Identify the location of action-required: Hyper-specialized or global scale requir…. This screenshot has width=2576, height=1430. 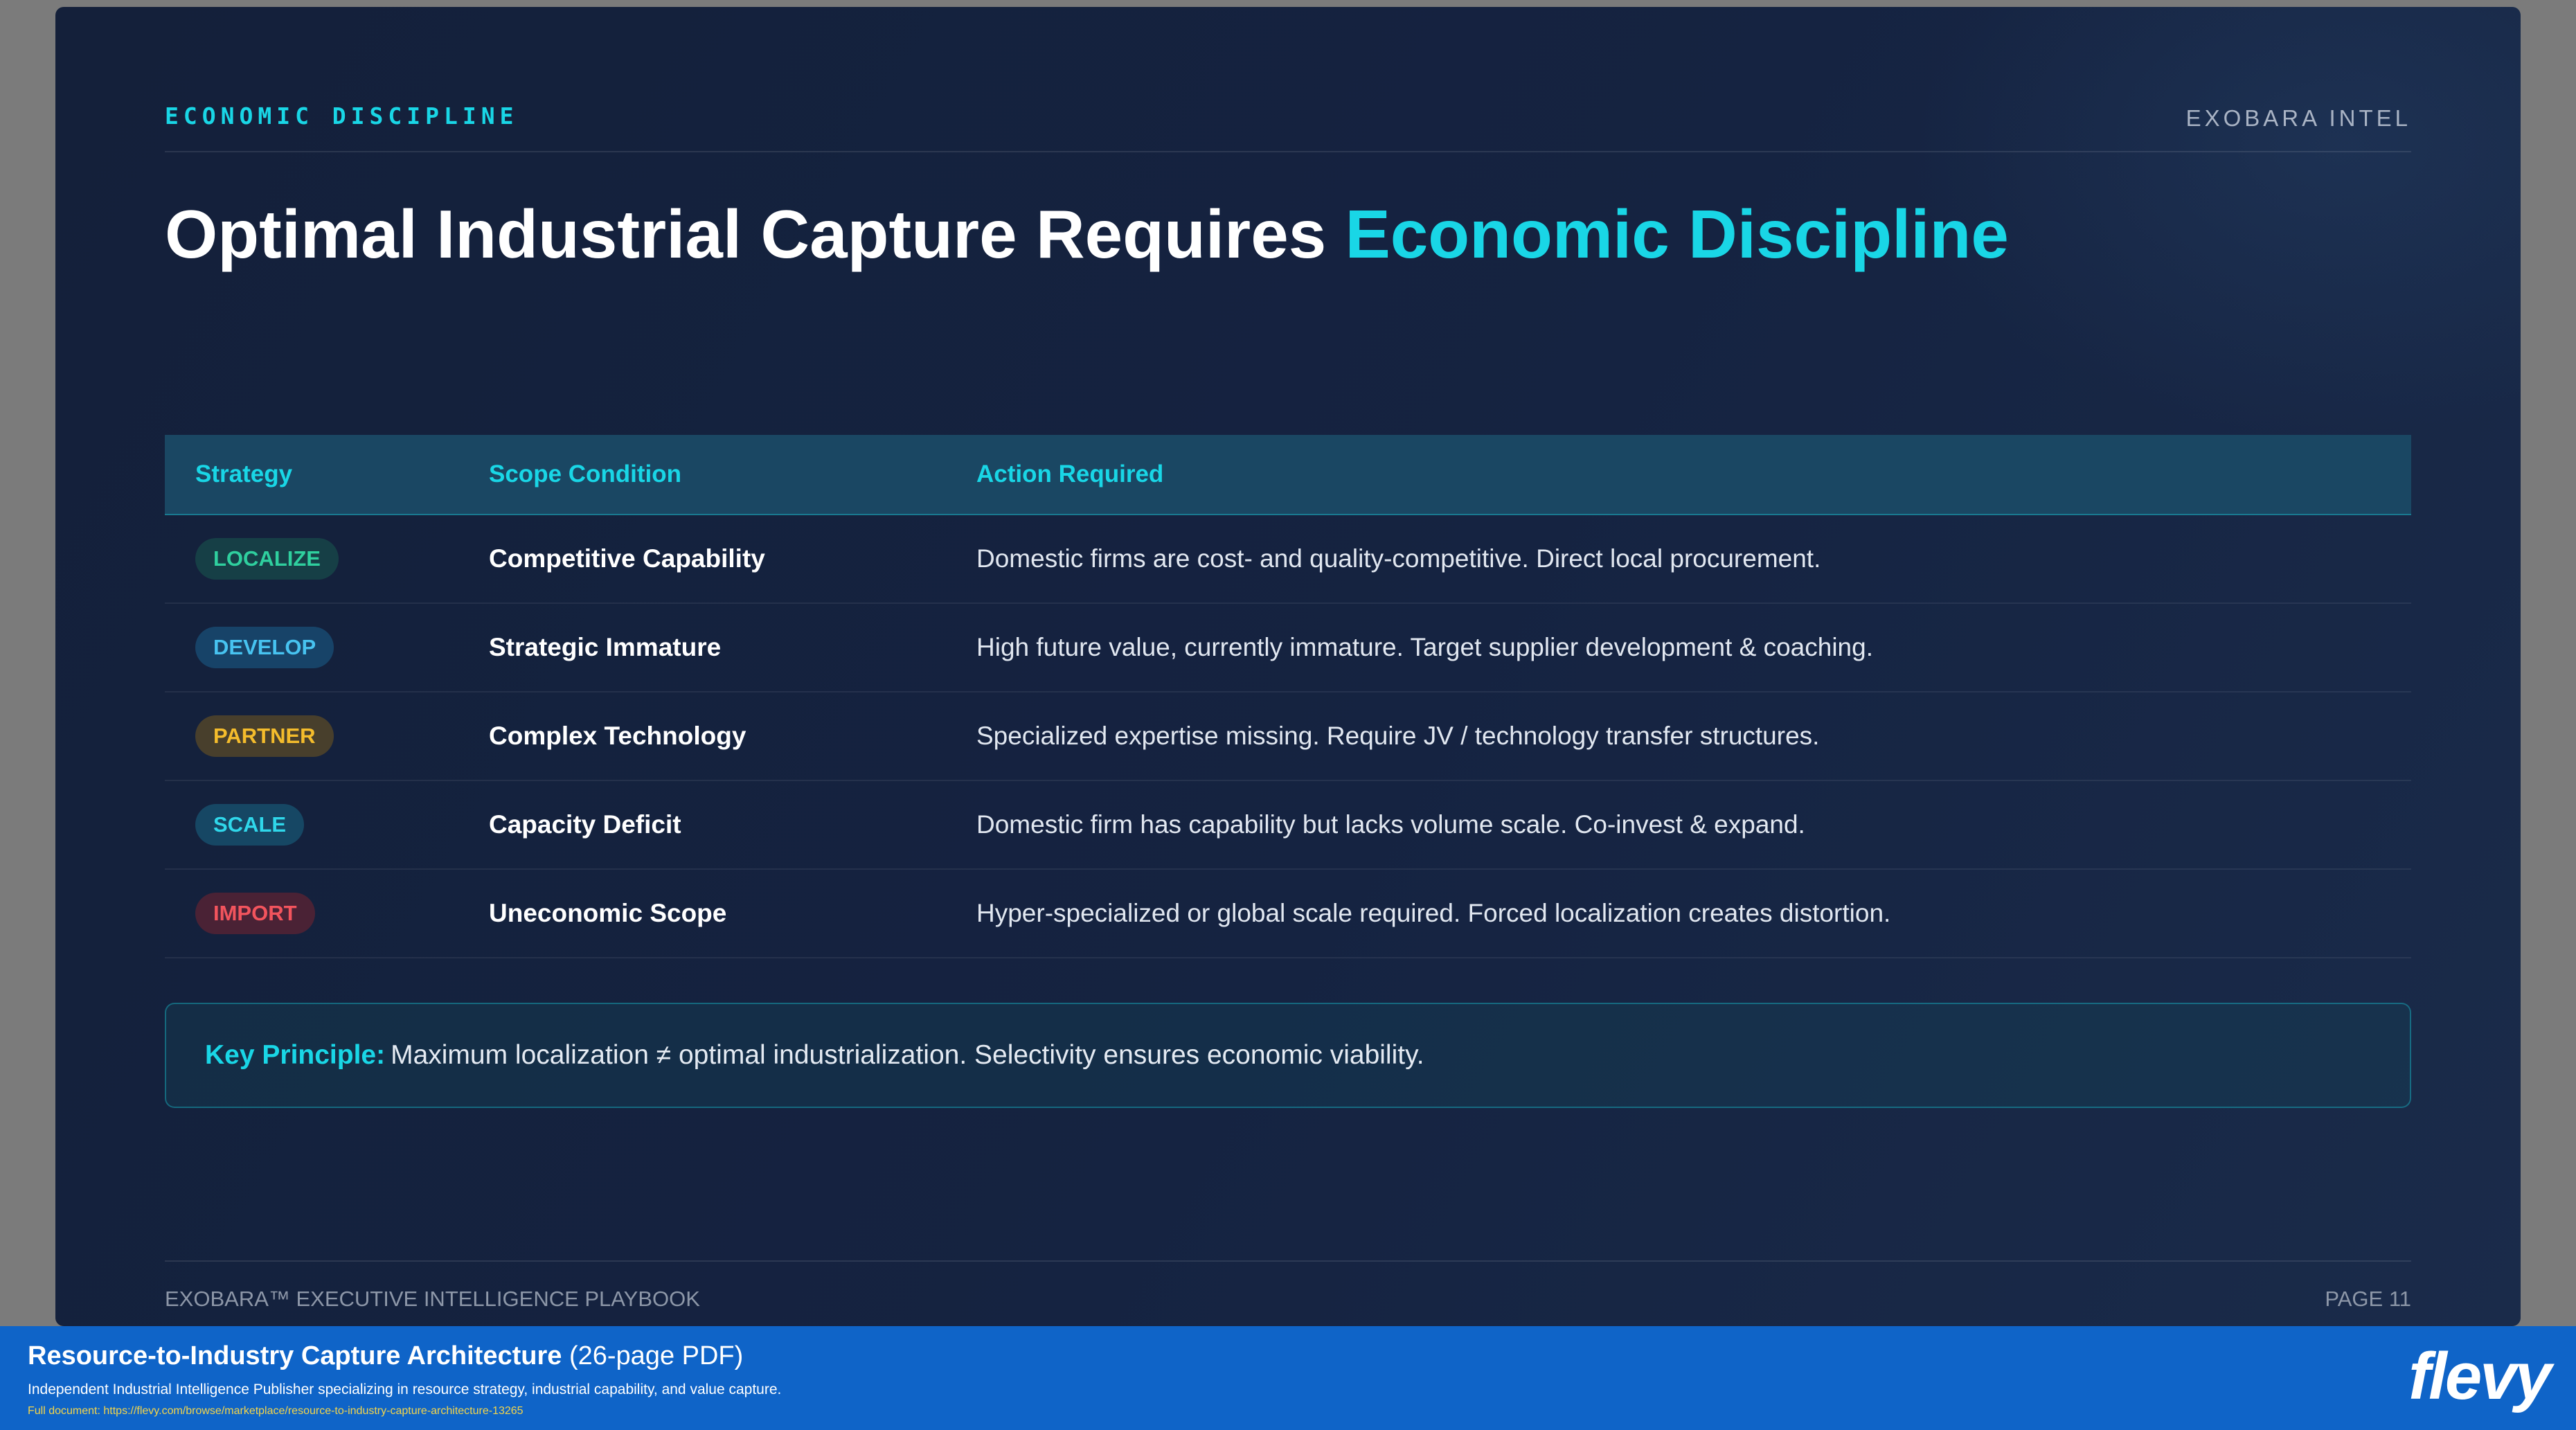
(1434, 913).